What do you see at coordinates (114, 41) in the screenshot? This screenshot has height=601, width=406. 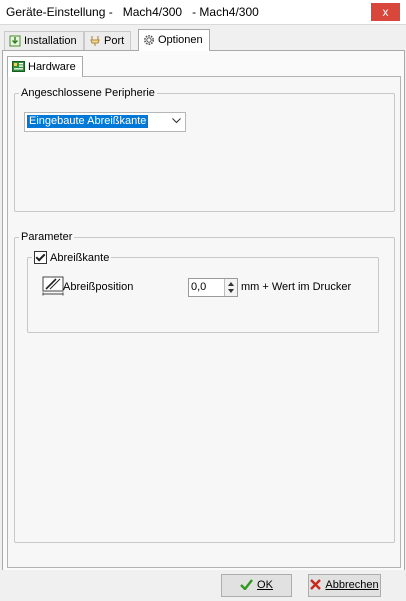 I see `tab-label: Port` at bounding box center [114, 41].